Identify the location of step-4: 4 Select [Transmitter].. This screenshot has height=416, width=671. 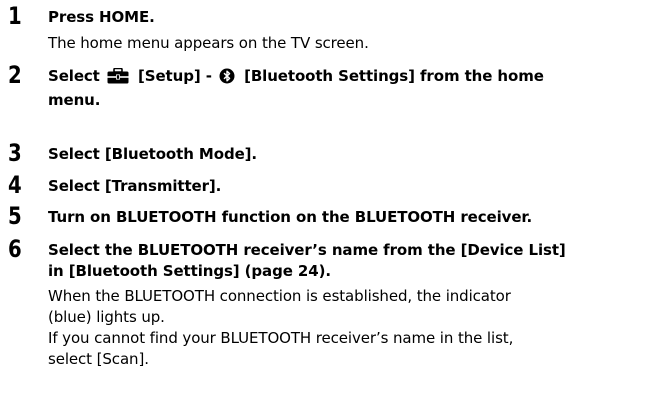
(335, 186).